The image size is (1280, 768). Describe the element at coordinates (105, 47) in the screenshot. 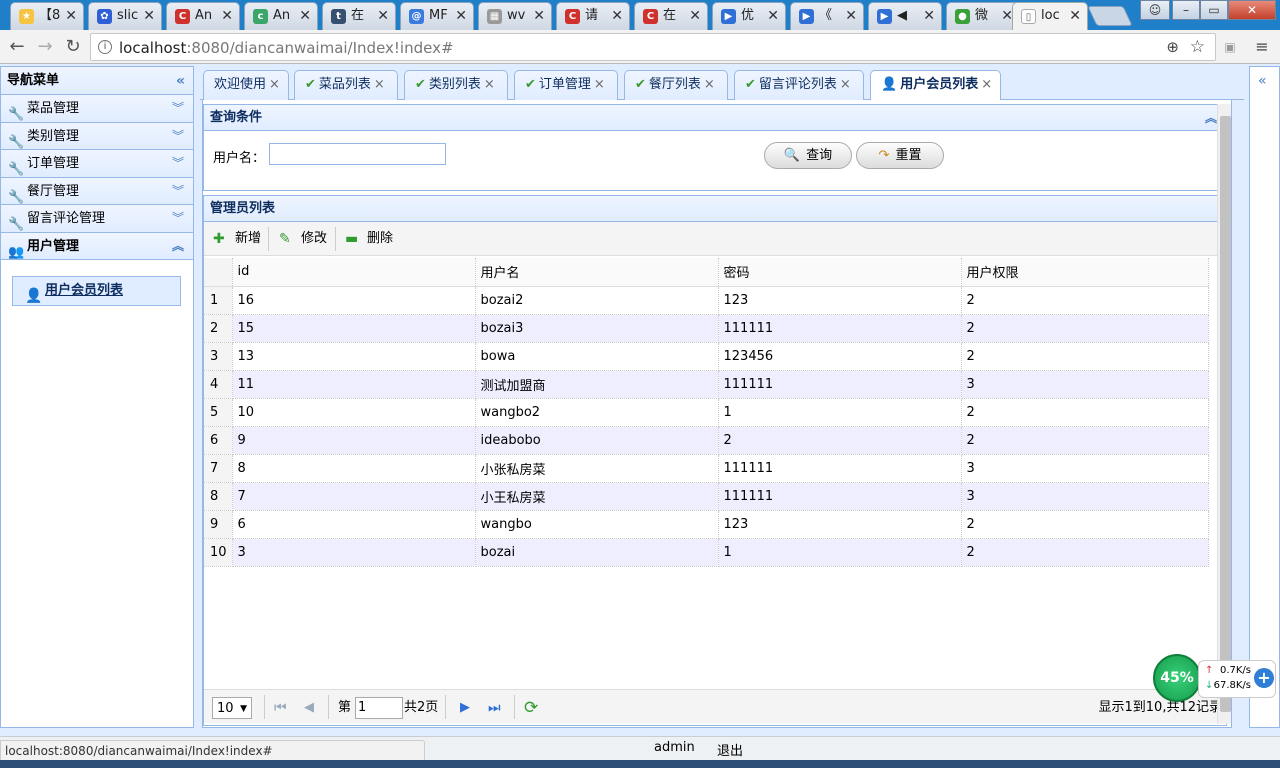

I see `info-icon: i` at that location.